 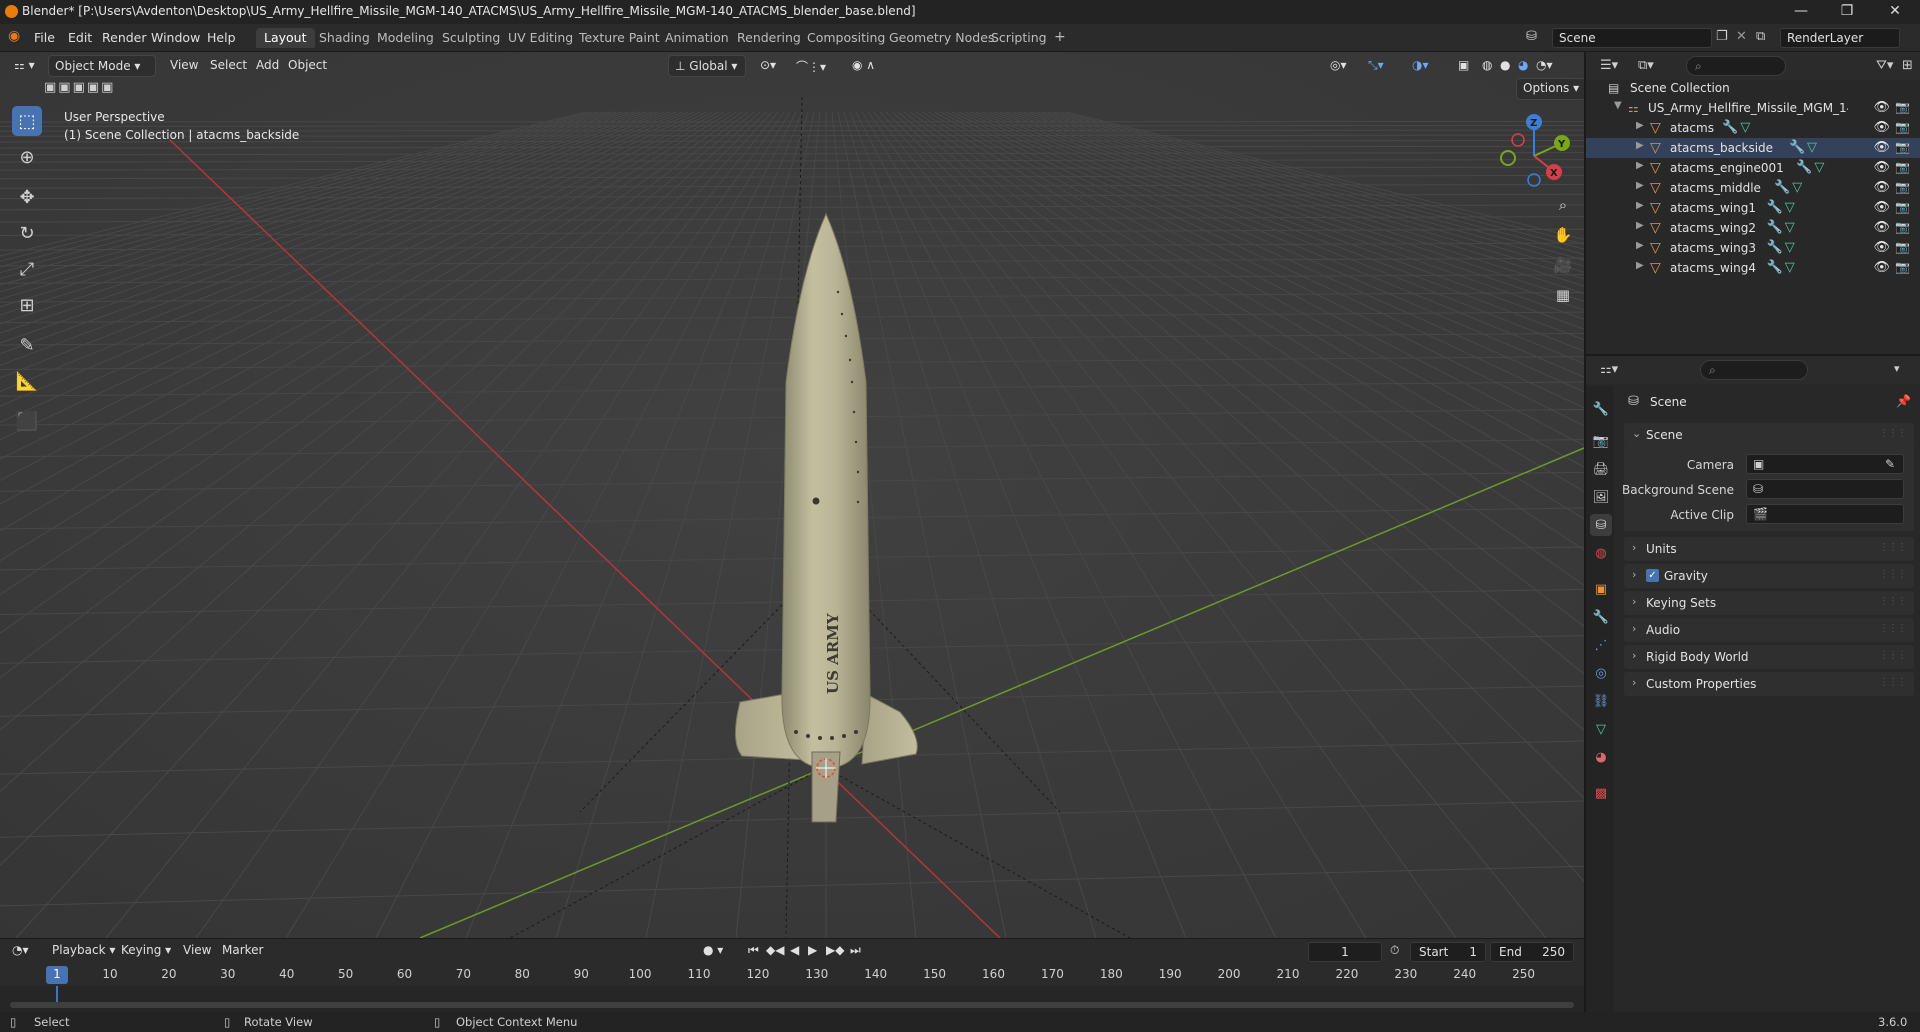 I want to click on data-tab-icon: ▽, so click(x=1601, y=729).